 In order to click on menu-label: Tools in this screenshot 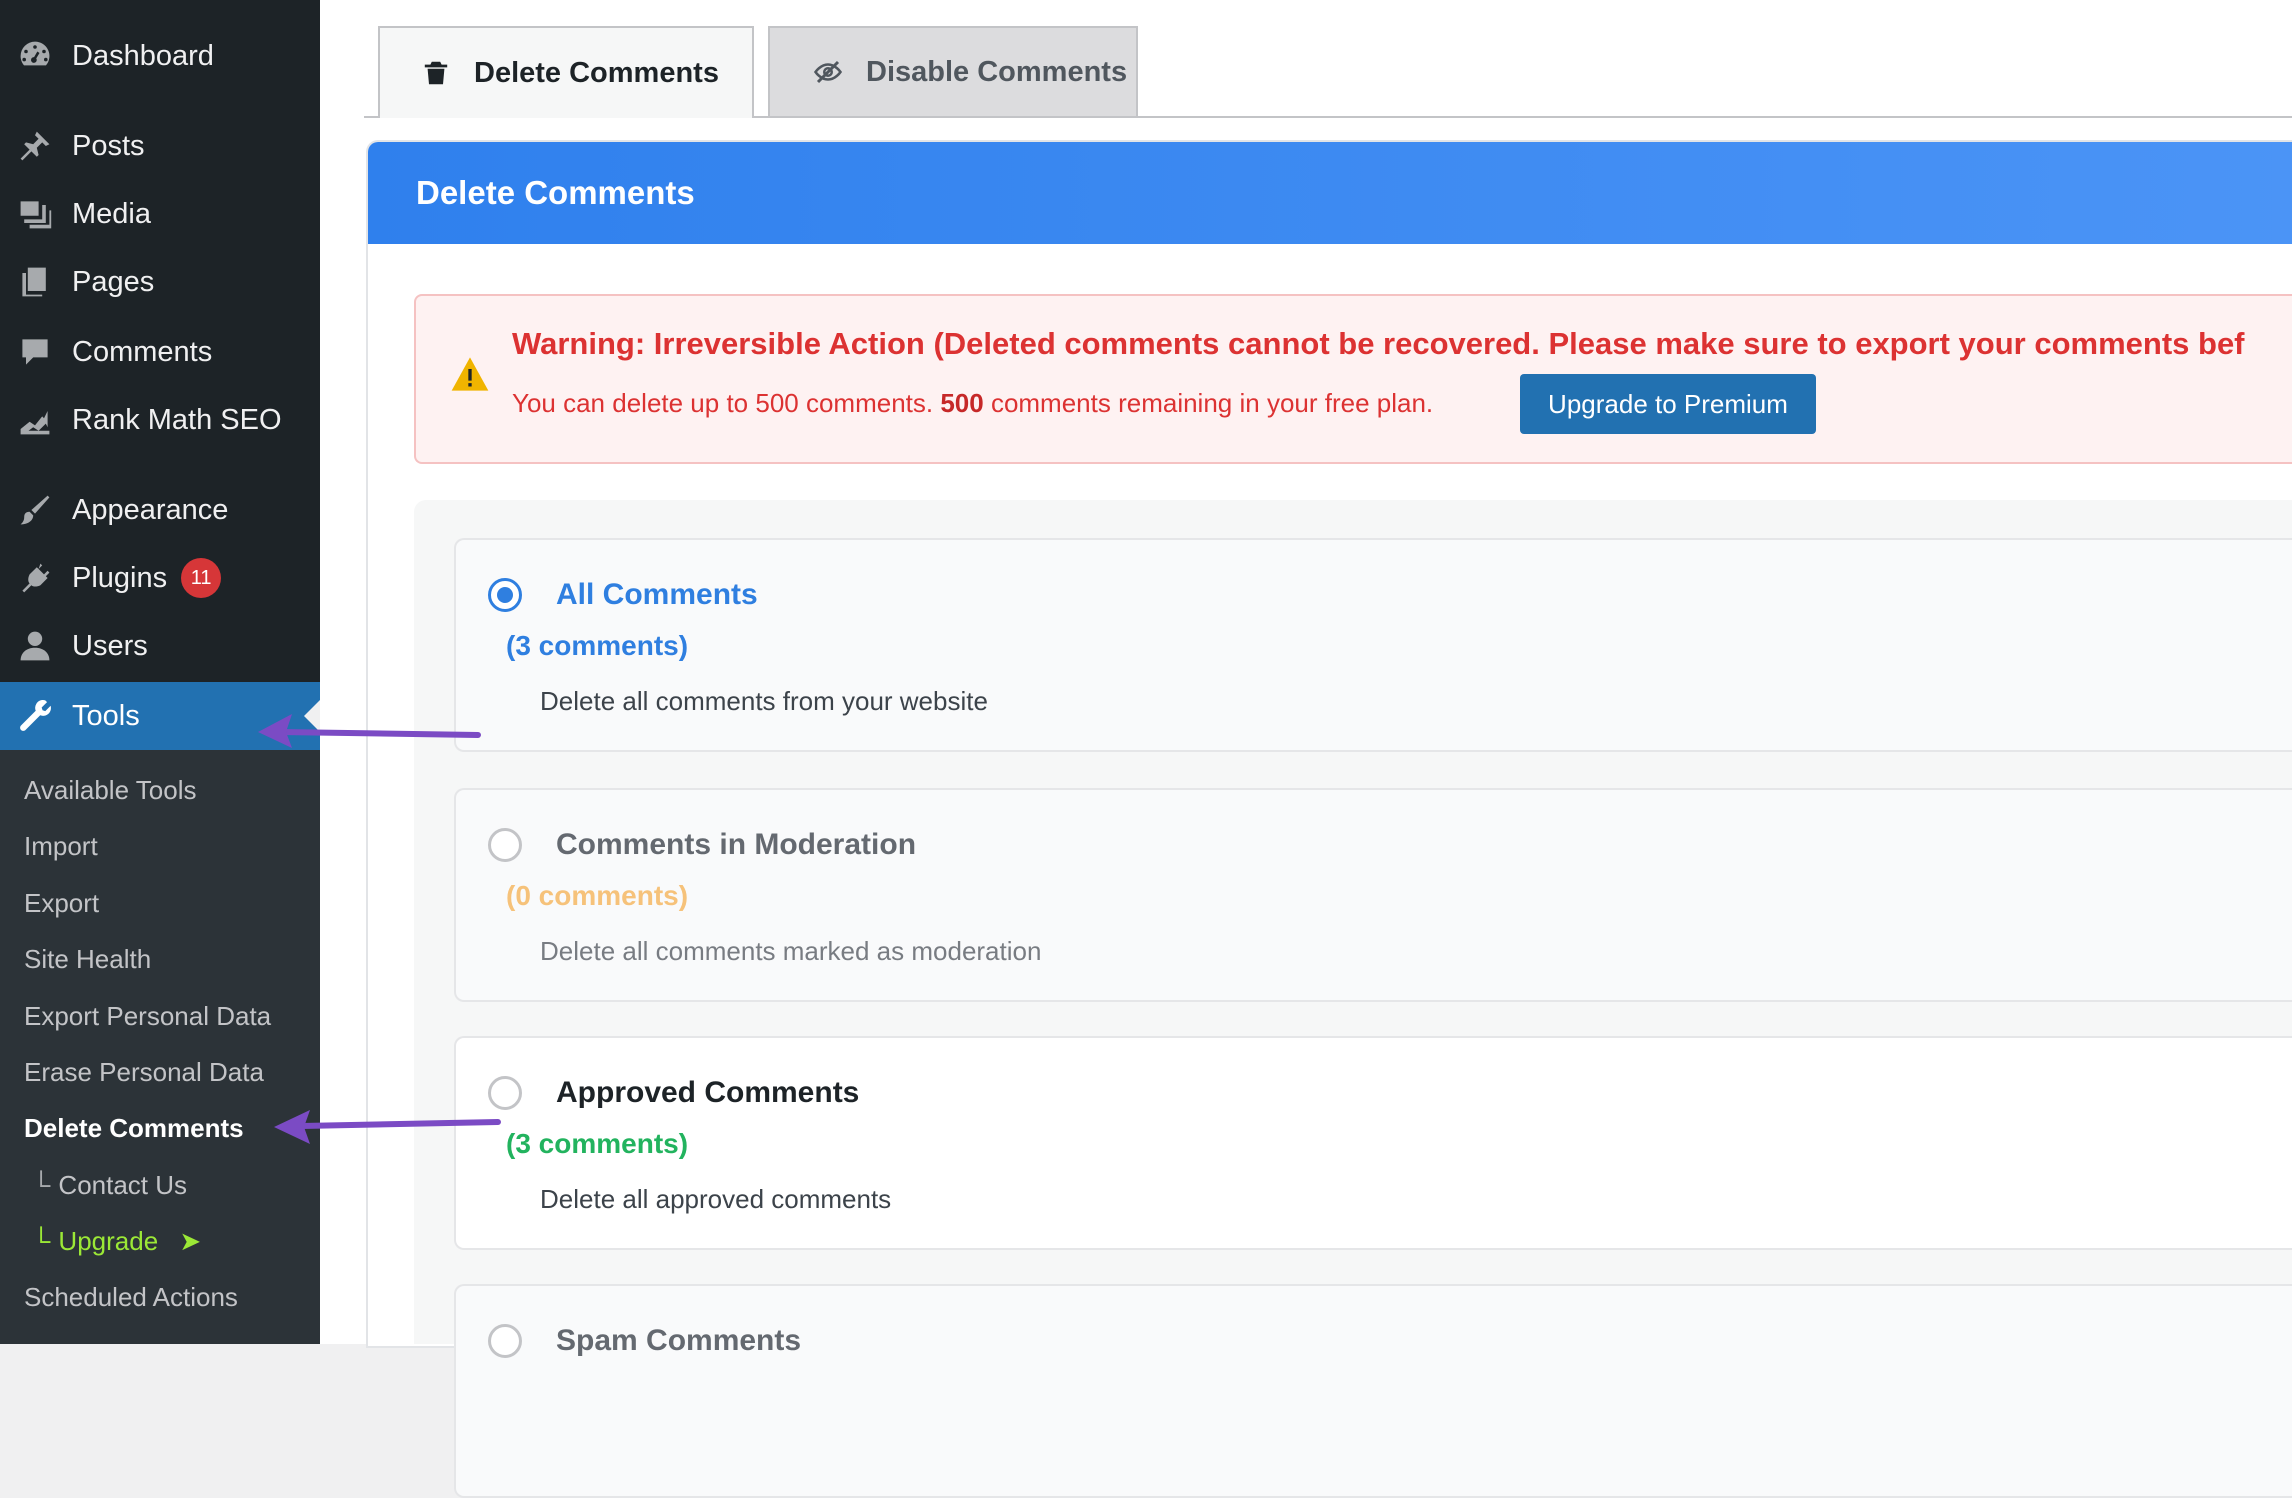, I will do `click(106, 715)`.